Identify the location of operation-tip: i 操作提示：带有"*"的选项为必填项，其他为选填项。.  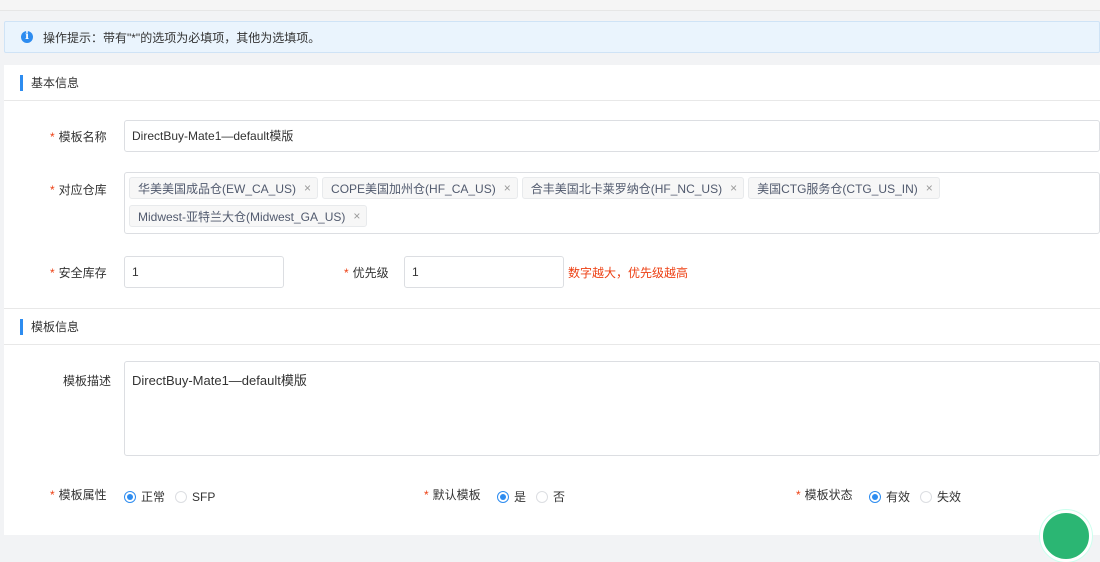
(552, 37).